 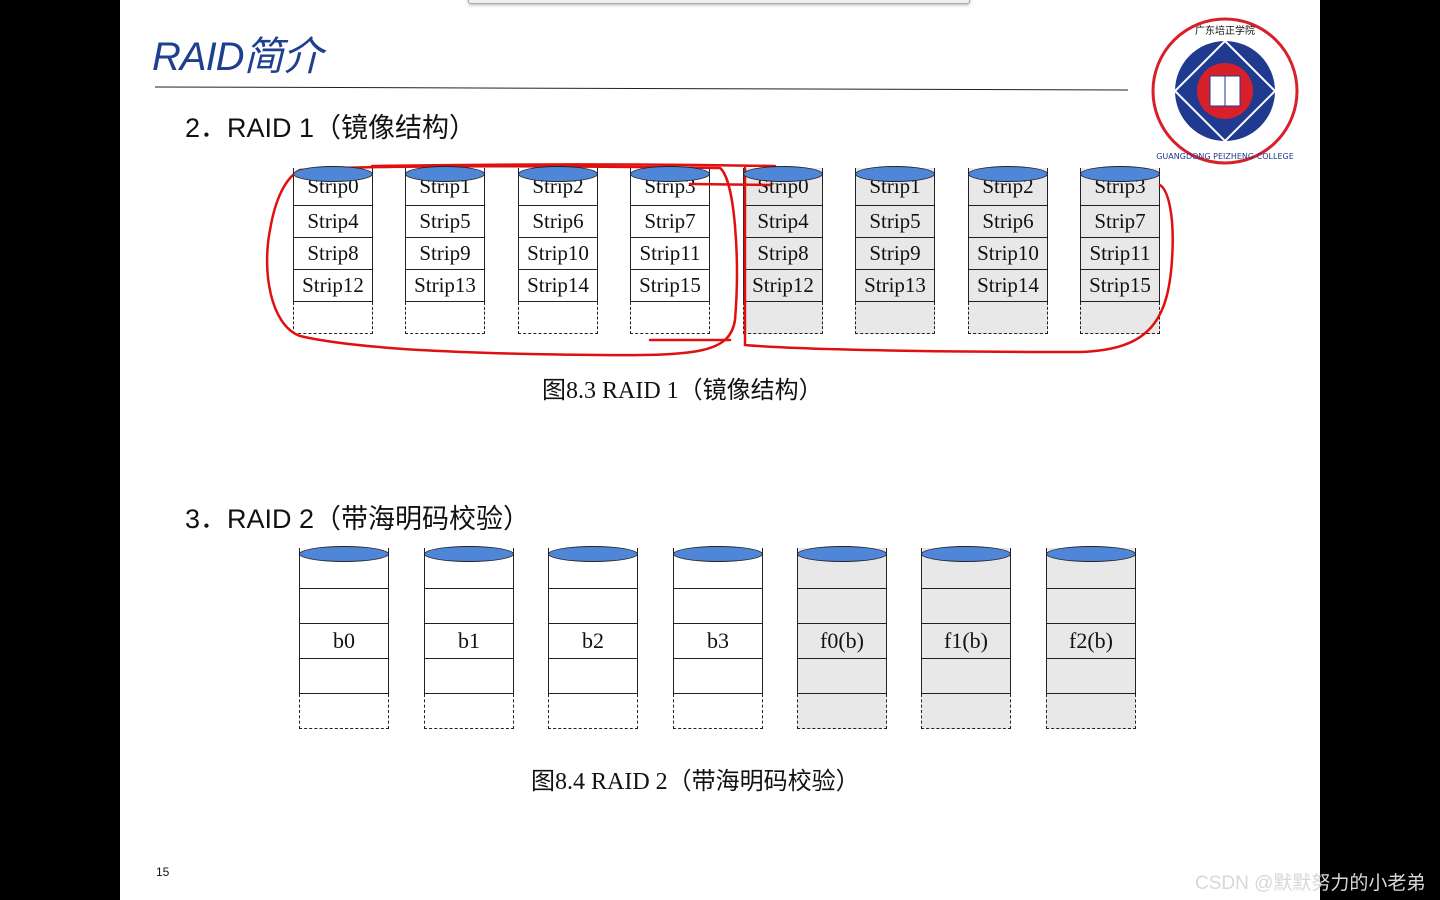 I want to click on disk-block: b2, so click(x=593, y=641).